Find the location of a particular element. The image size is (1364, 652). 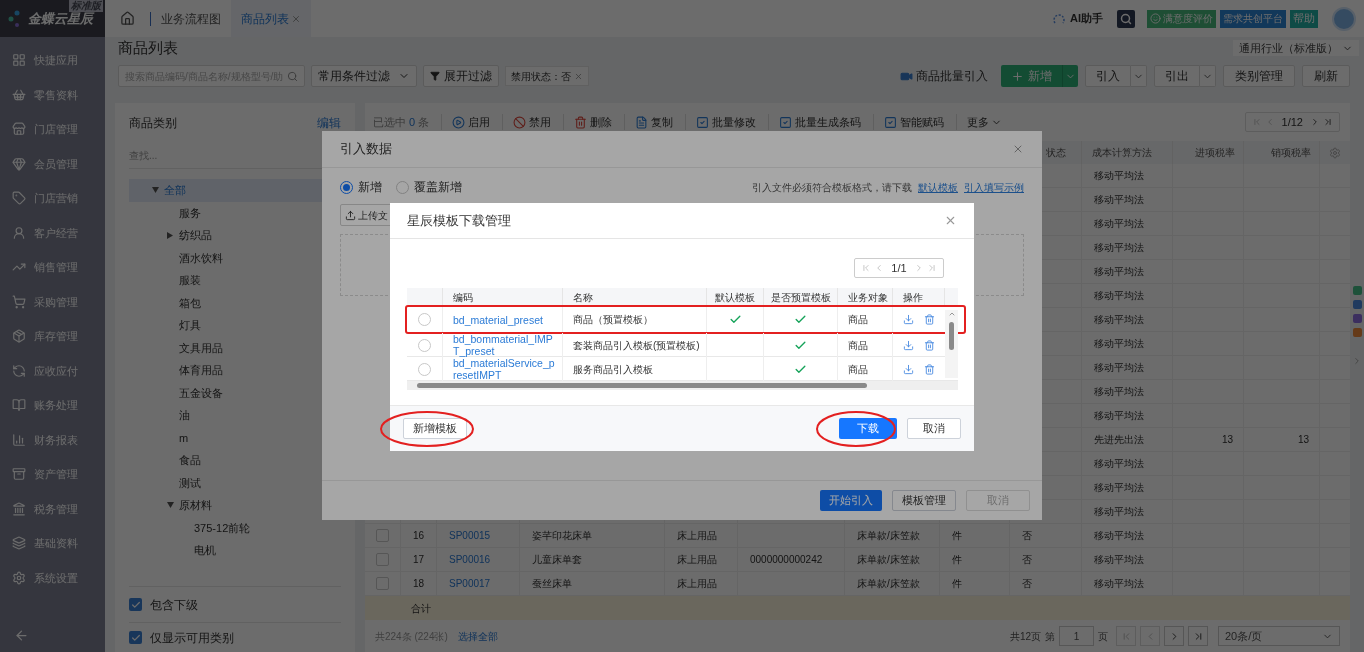

toolbar-action: 禁用 is located at coordinates (527, 122).